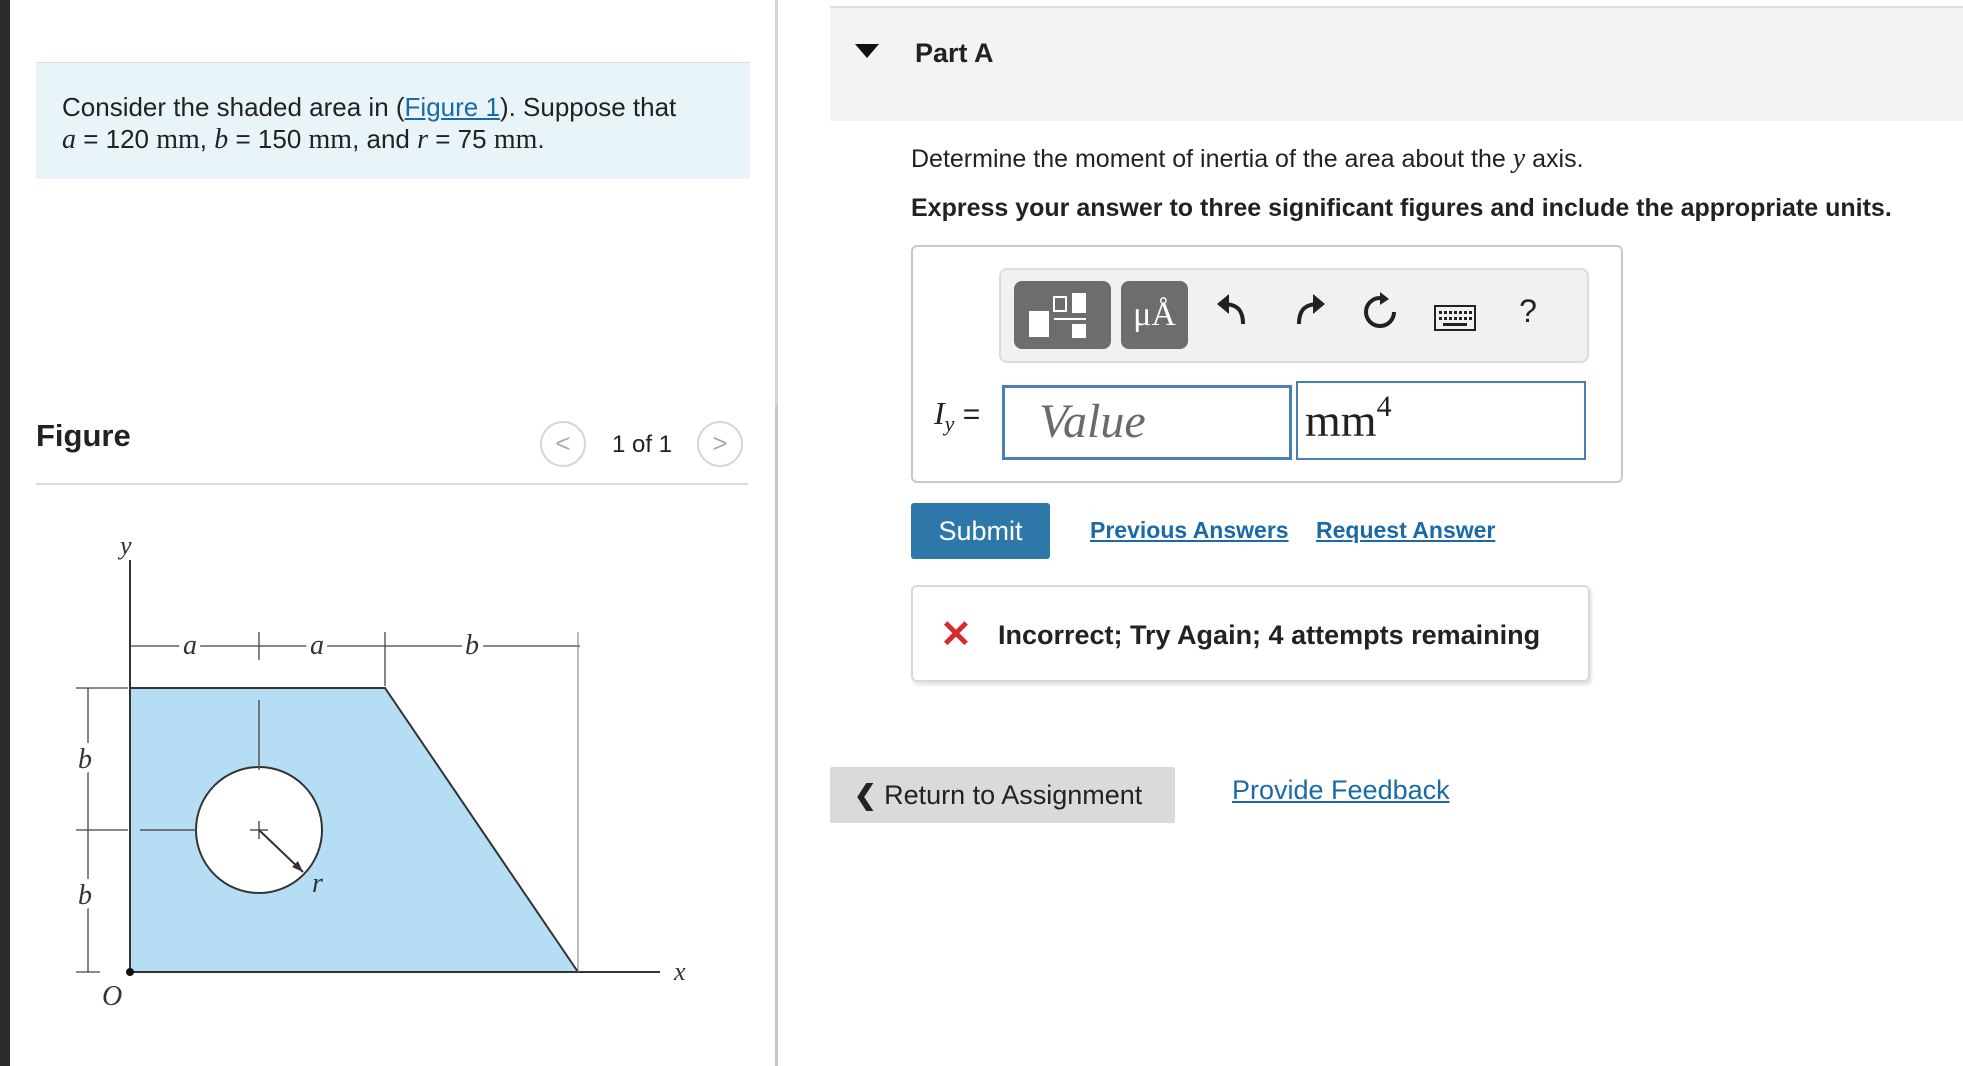 This screenshot has height=1066, width=1963. Describe the element at coordinates (69, 139) in the screenshot. I see `var-a: a` at that location.